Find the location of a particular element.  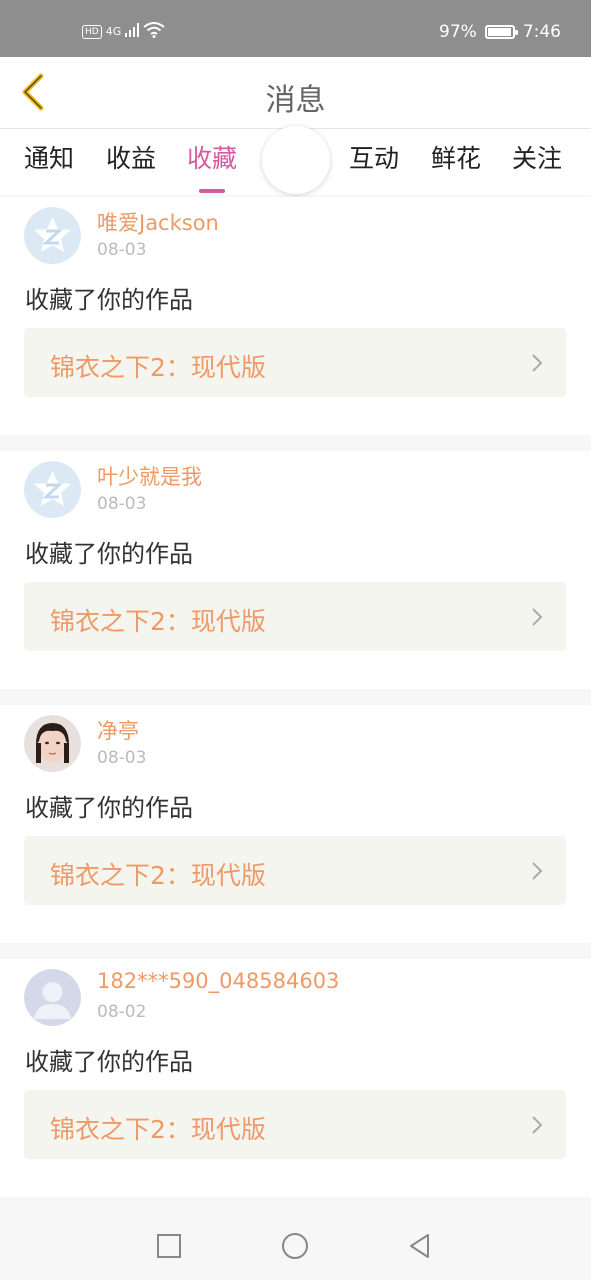

status-bar: HD 4G 97% 7:46 is located at coordinates (295, 28).